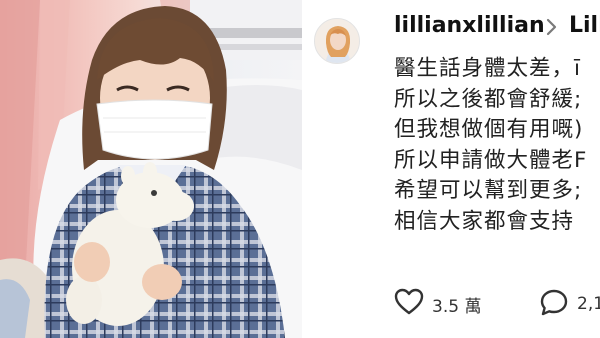 The width and height of the screenshot is (600, 338). What do you see at coordinates (552, 29) in the screenshot?
I see `chevron-right-icon` at bounding box center [552, 29].